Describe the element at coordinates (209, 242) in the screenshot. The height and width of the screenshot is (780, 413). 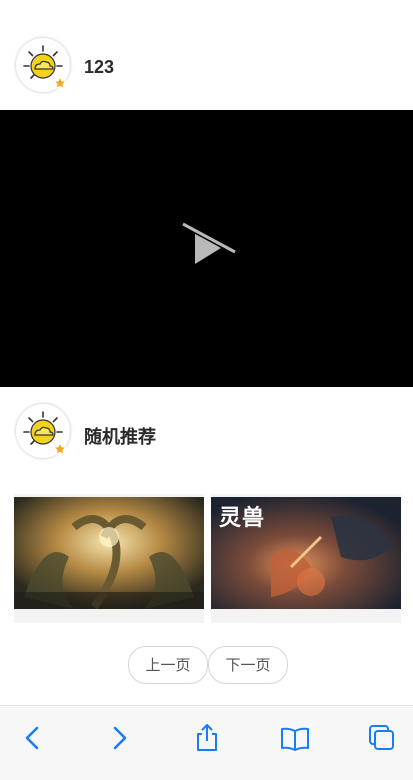
I see `video-unavailable-icon` at that location.